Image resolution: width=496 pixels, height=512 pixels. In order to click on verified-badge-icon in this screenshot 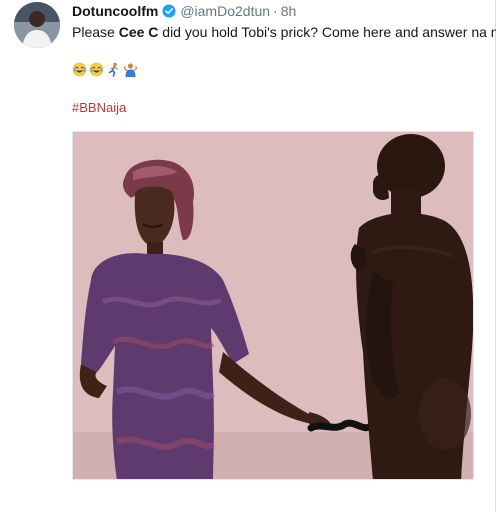, I will do `click(169, 11)`.